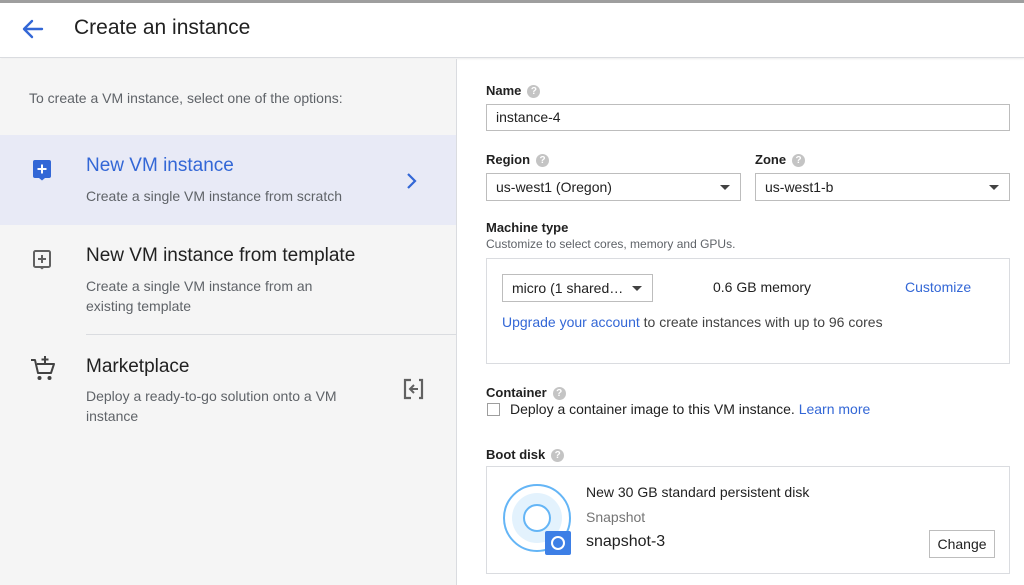 This screenshot has height=585, width=1024. Describe the element at coordinates (748, 117) in the screenshot. I see `name-input: instance-4` at that location.